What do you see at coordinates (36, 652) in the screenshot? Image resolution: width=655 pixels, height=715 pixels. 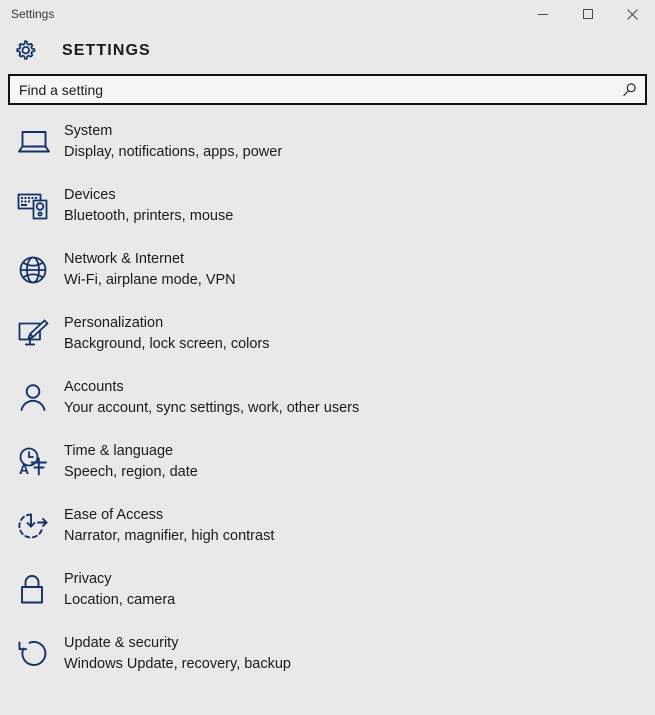 I see `refresh-icon` at bounding box center [36, 652].